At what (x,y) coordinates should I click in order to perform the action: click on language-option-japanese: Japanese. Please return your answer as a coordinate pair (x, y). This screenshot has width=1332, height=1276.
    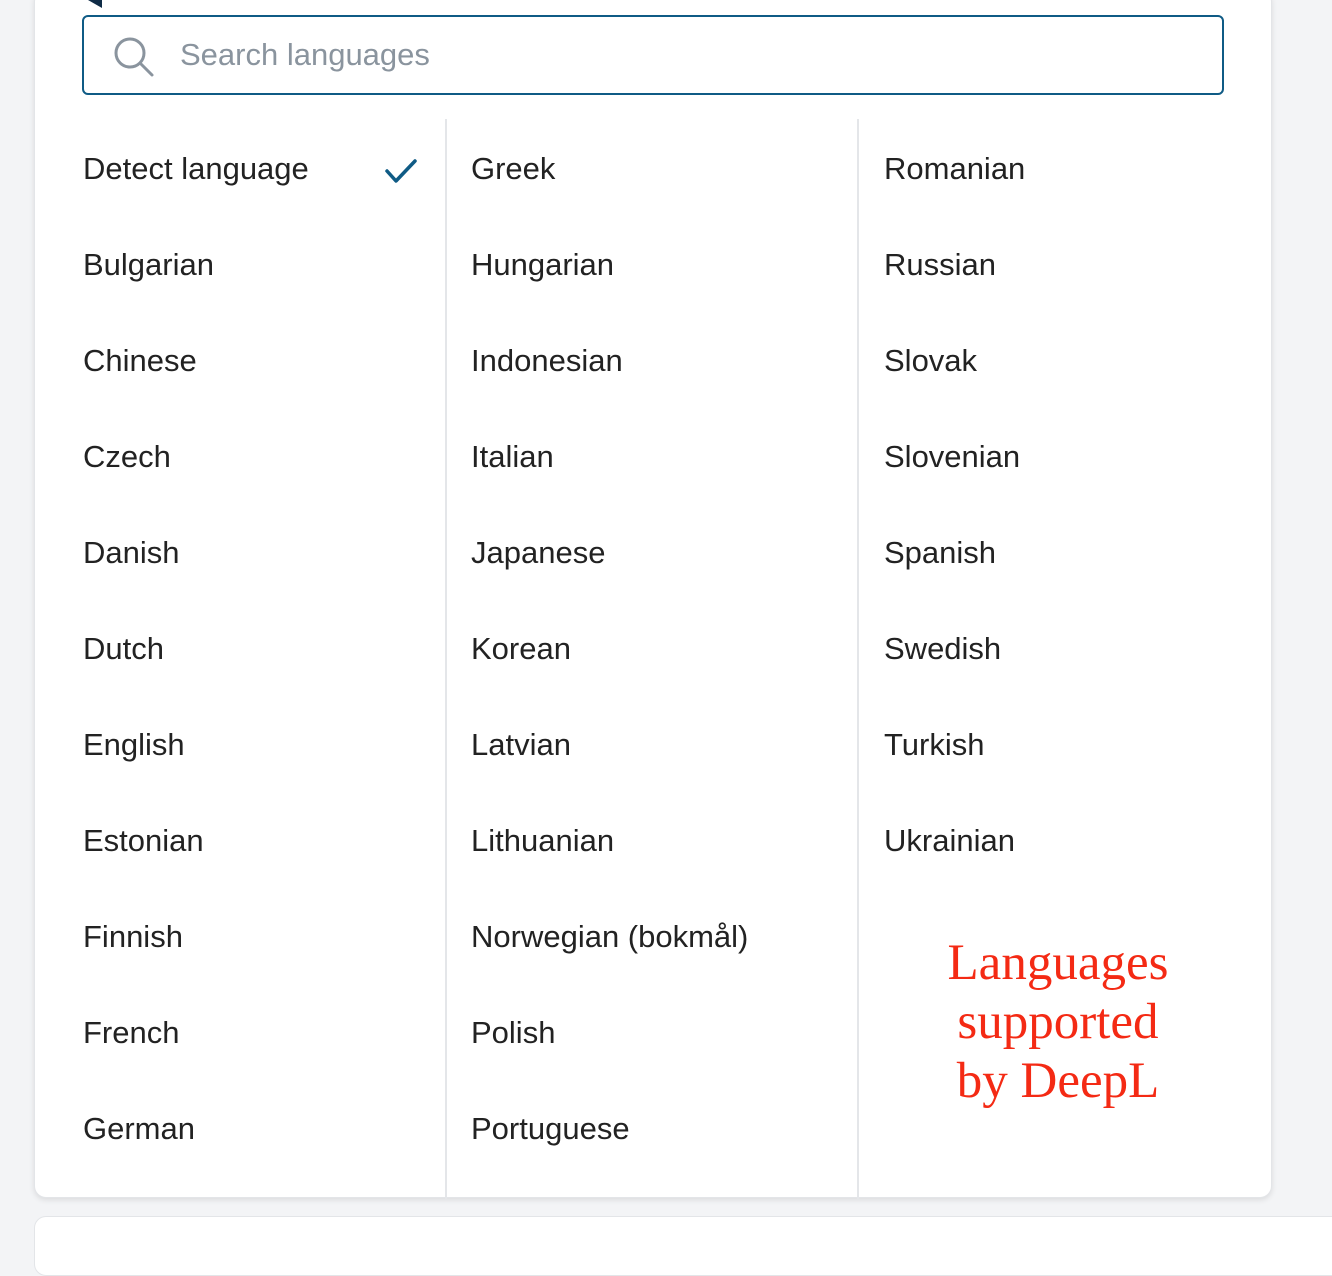
    Looking at the image, I should click on (538, 553).